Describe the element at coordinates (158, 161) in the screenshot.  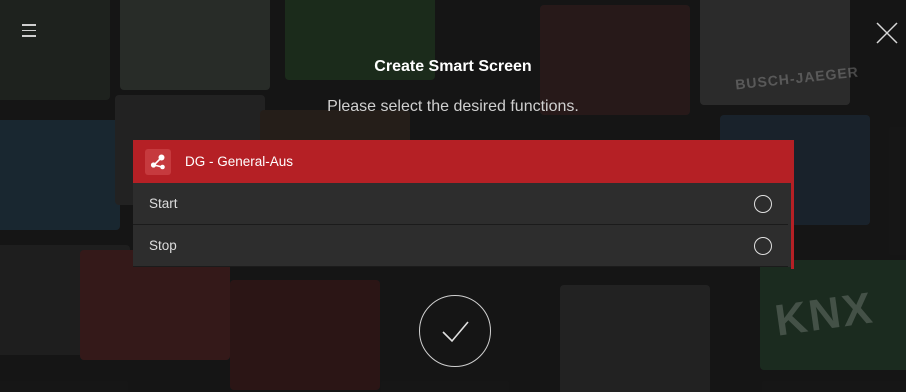
I see `share-scene-icon` at that location.